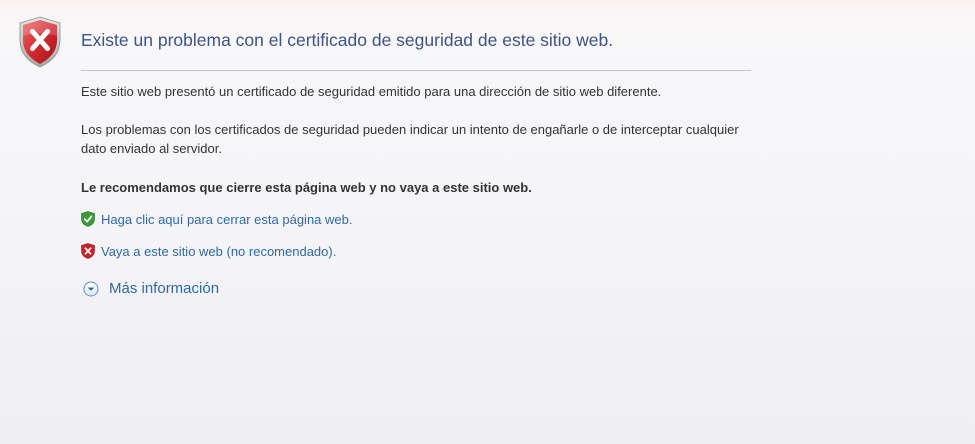  What do you see at coordinates (218, 251) in the screenshot?
I see `continue-site-label: Vaya a este sitio web (no recomendado).` at bounding box center [218, 251].